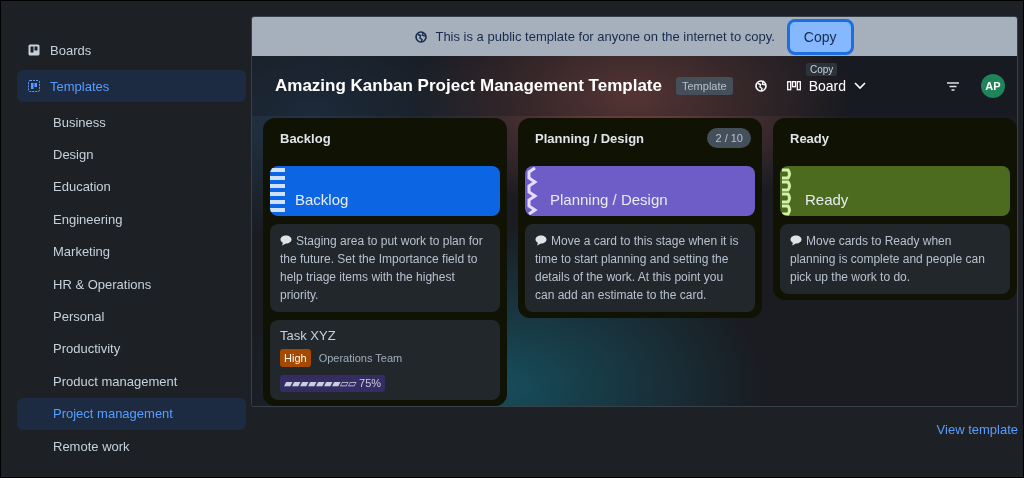 The image size is (1024, 478). What do you see at coordinates (793, 86) in the screenshot?
I see `board-view-icon` at bounding box center [793, 86].